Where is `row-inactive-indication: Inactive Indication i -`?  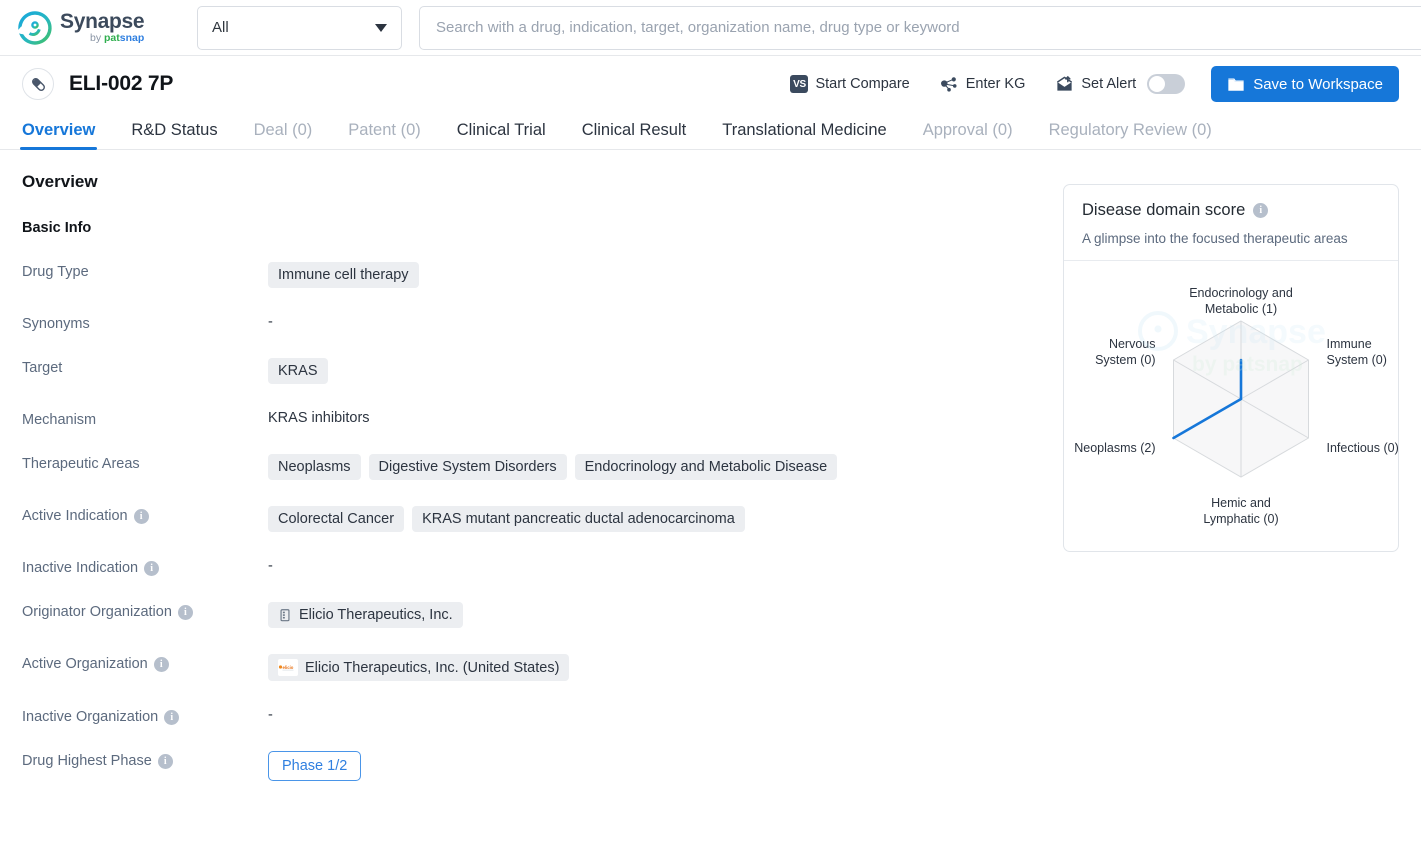 row-inactive-indication: Inactive Indication i - is located at coordinates (532, 566).